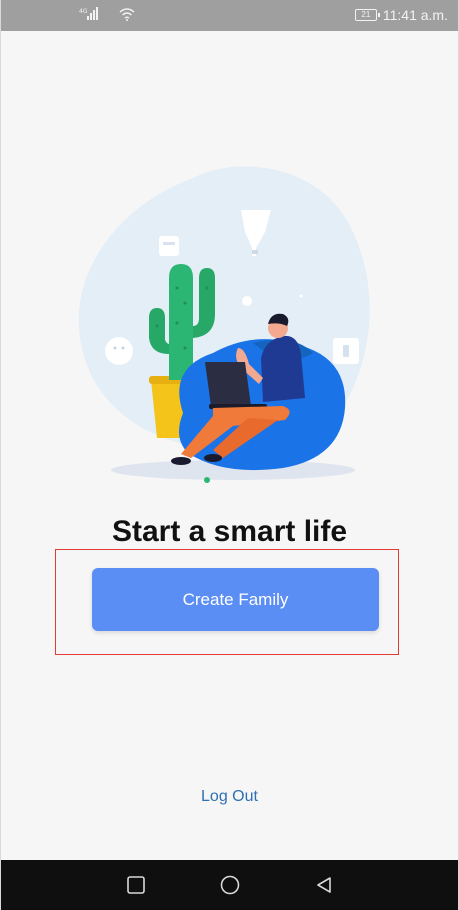  What do you see at coordinates (107, 15) in the screenshot?
I see `status-left: 4G` at bounding box center [107, 15].